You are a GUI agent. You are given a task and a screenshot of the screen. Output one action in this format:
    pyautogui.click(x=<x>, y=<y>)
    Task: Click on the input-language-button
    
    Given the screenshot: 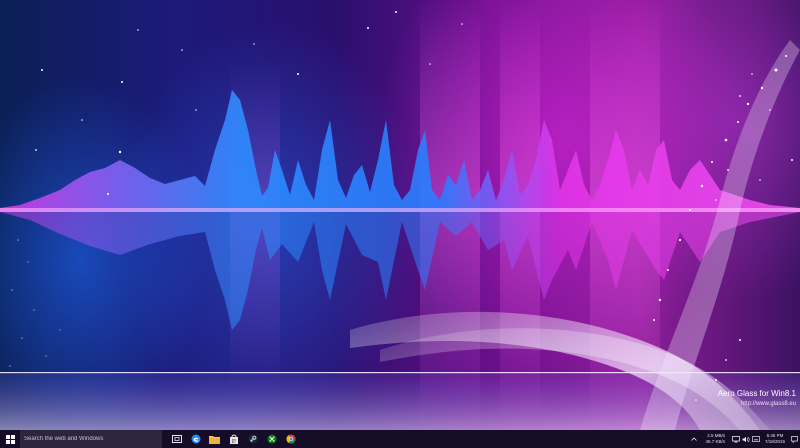 What is the action you would take?
    pyautogui.click(x=756, y=439)
    